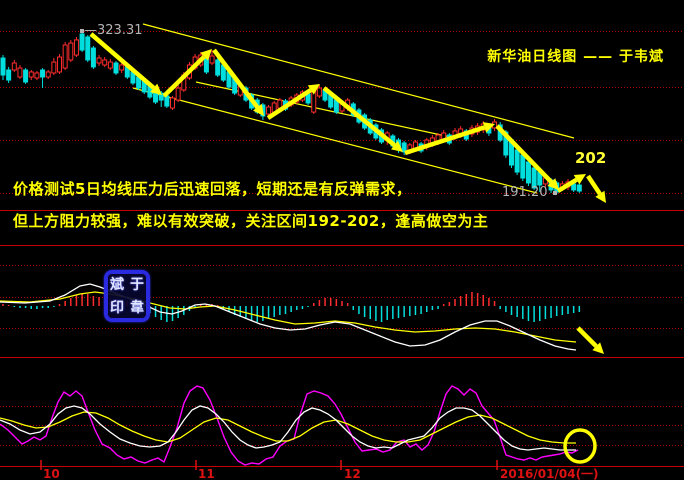 The width and height of the screenshot is (684, 480). Describe the element at coordinates (117, 307) in the screenshot. I see `seal-char: 印` at that location.